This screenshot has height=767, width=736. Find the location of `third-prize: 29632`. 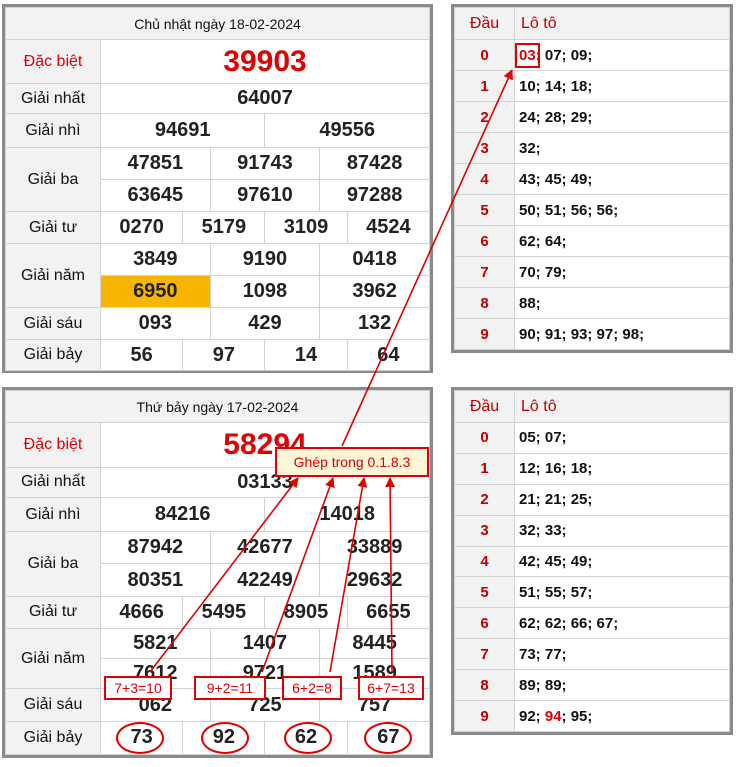

third-prize: 29632 is located at coordinates (374, 580).